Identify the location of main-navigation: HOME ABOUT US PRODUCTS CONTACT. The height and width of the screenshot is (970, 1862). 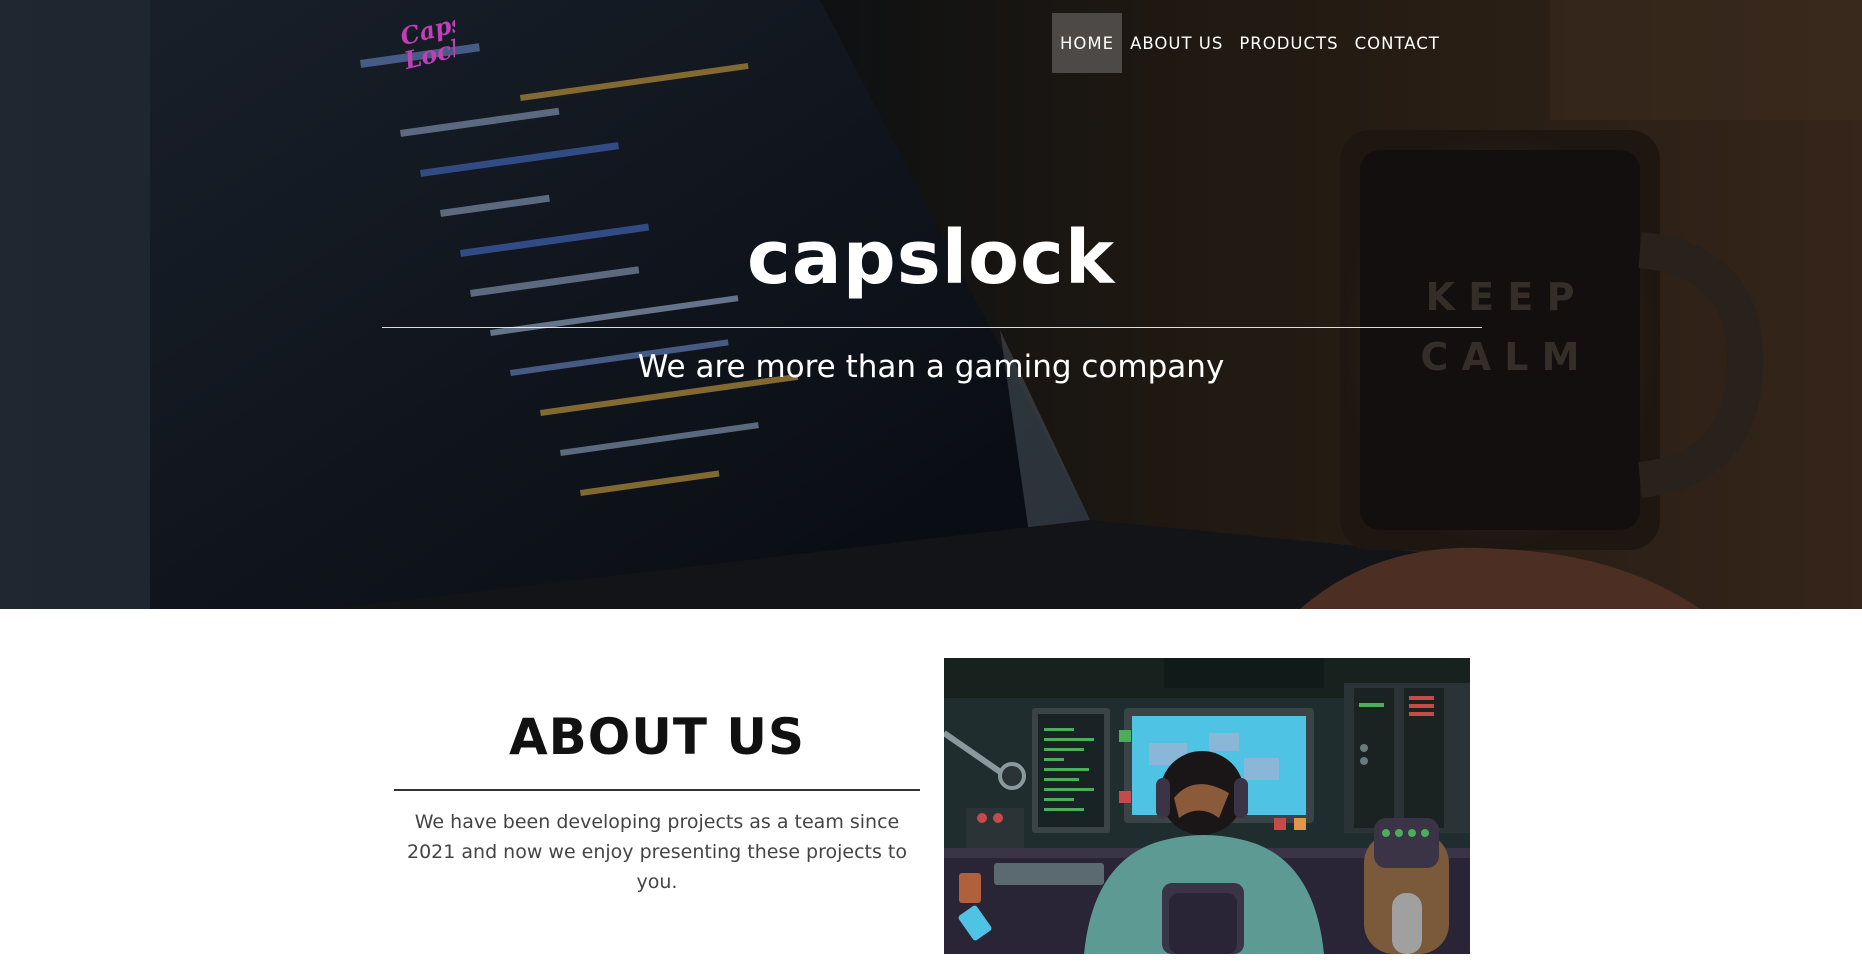
(1250, 43).